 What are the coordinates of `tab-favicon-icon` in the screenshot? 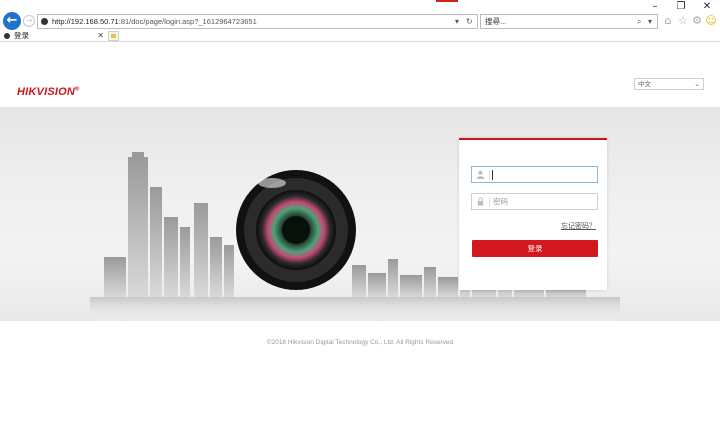 It's located at (7, 36).